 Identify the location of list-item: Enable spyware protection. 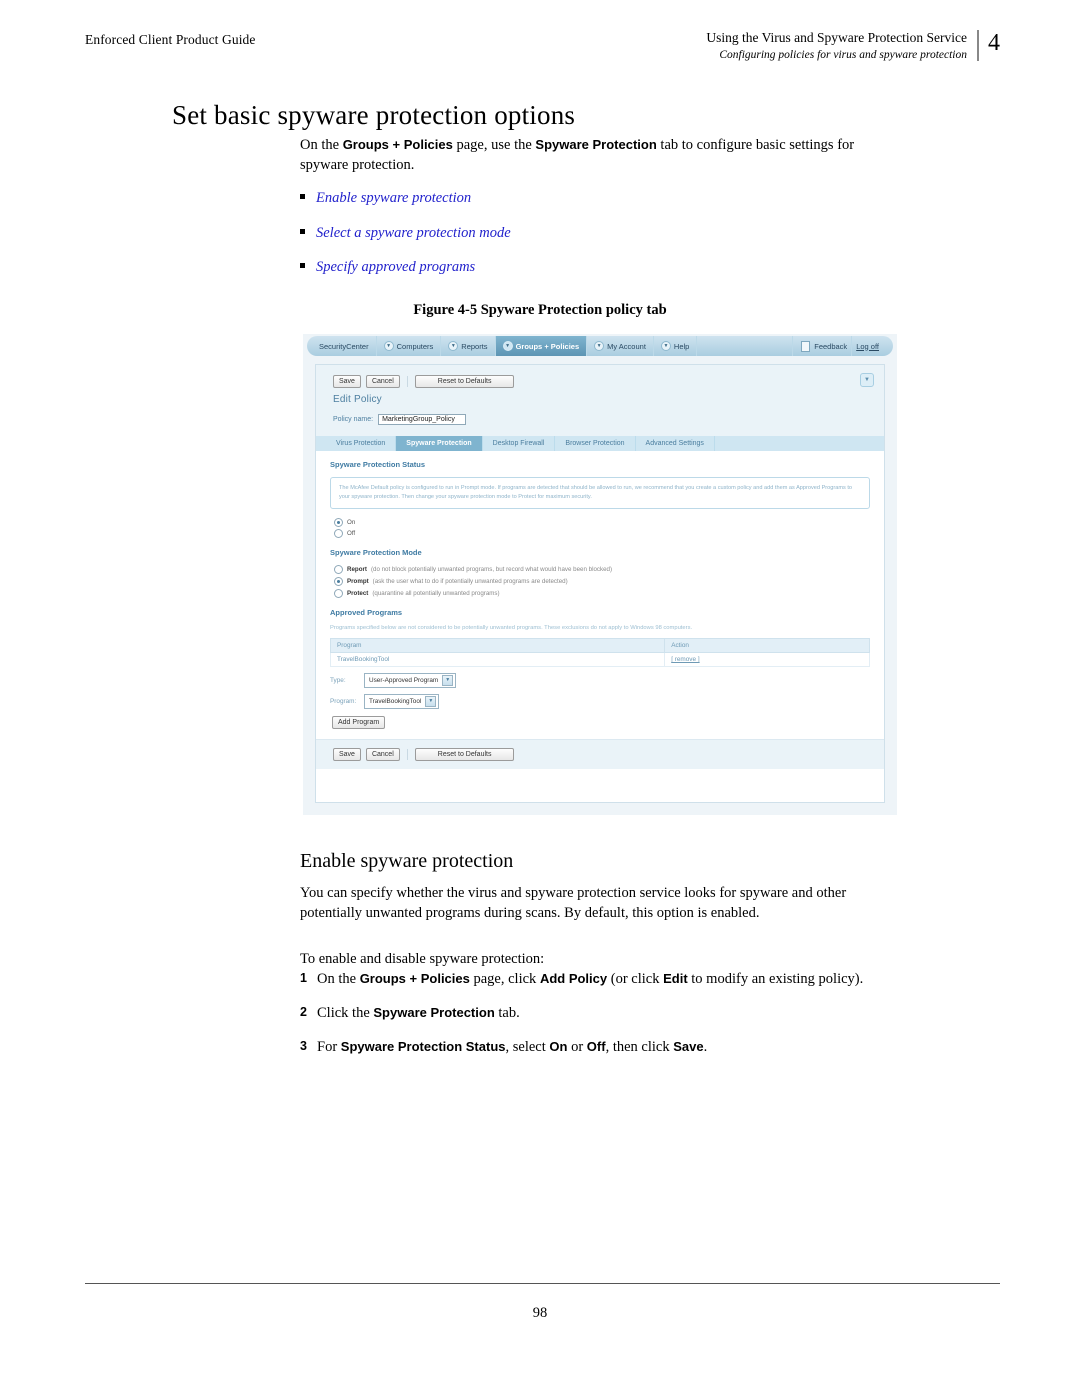
(405, 198).